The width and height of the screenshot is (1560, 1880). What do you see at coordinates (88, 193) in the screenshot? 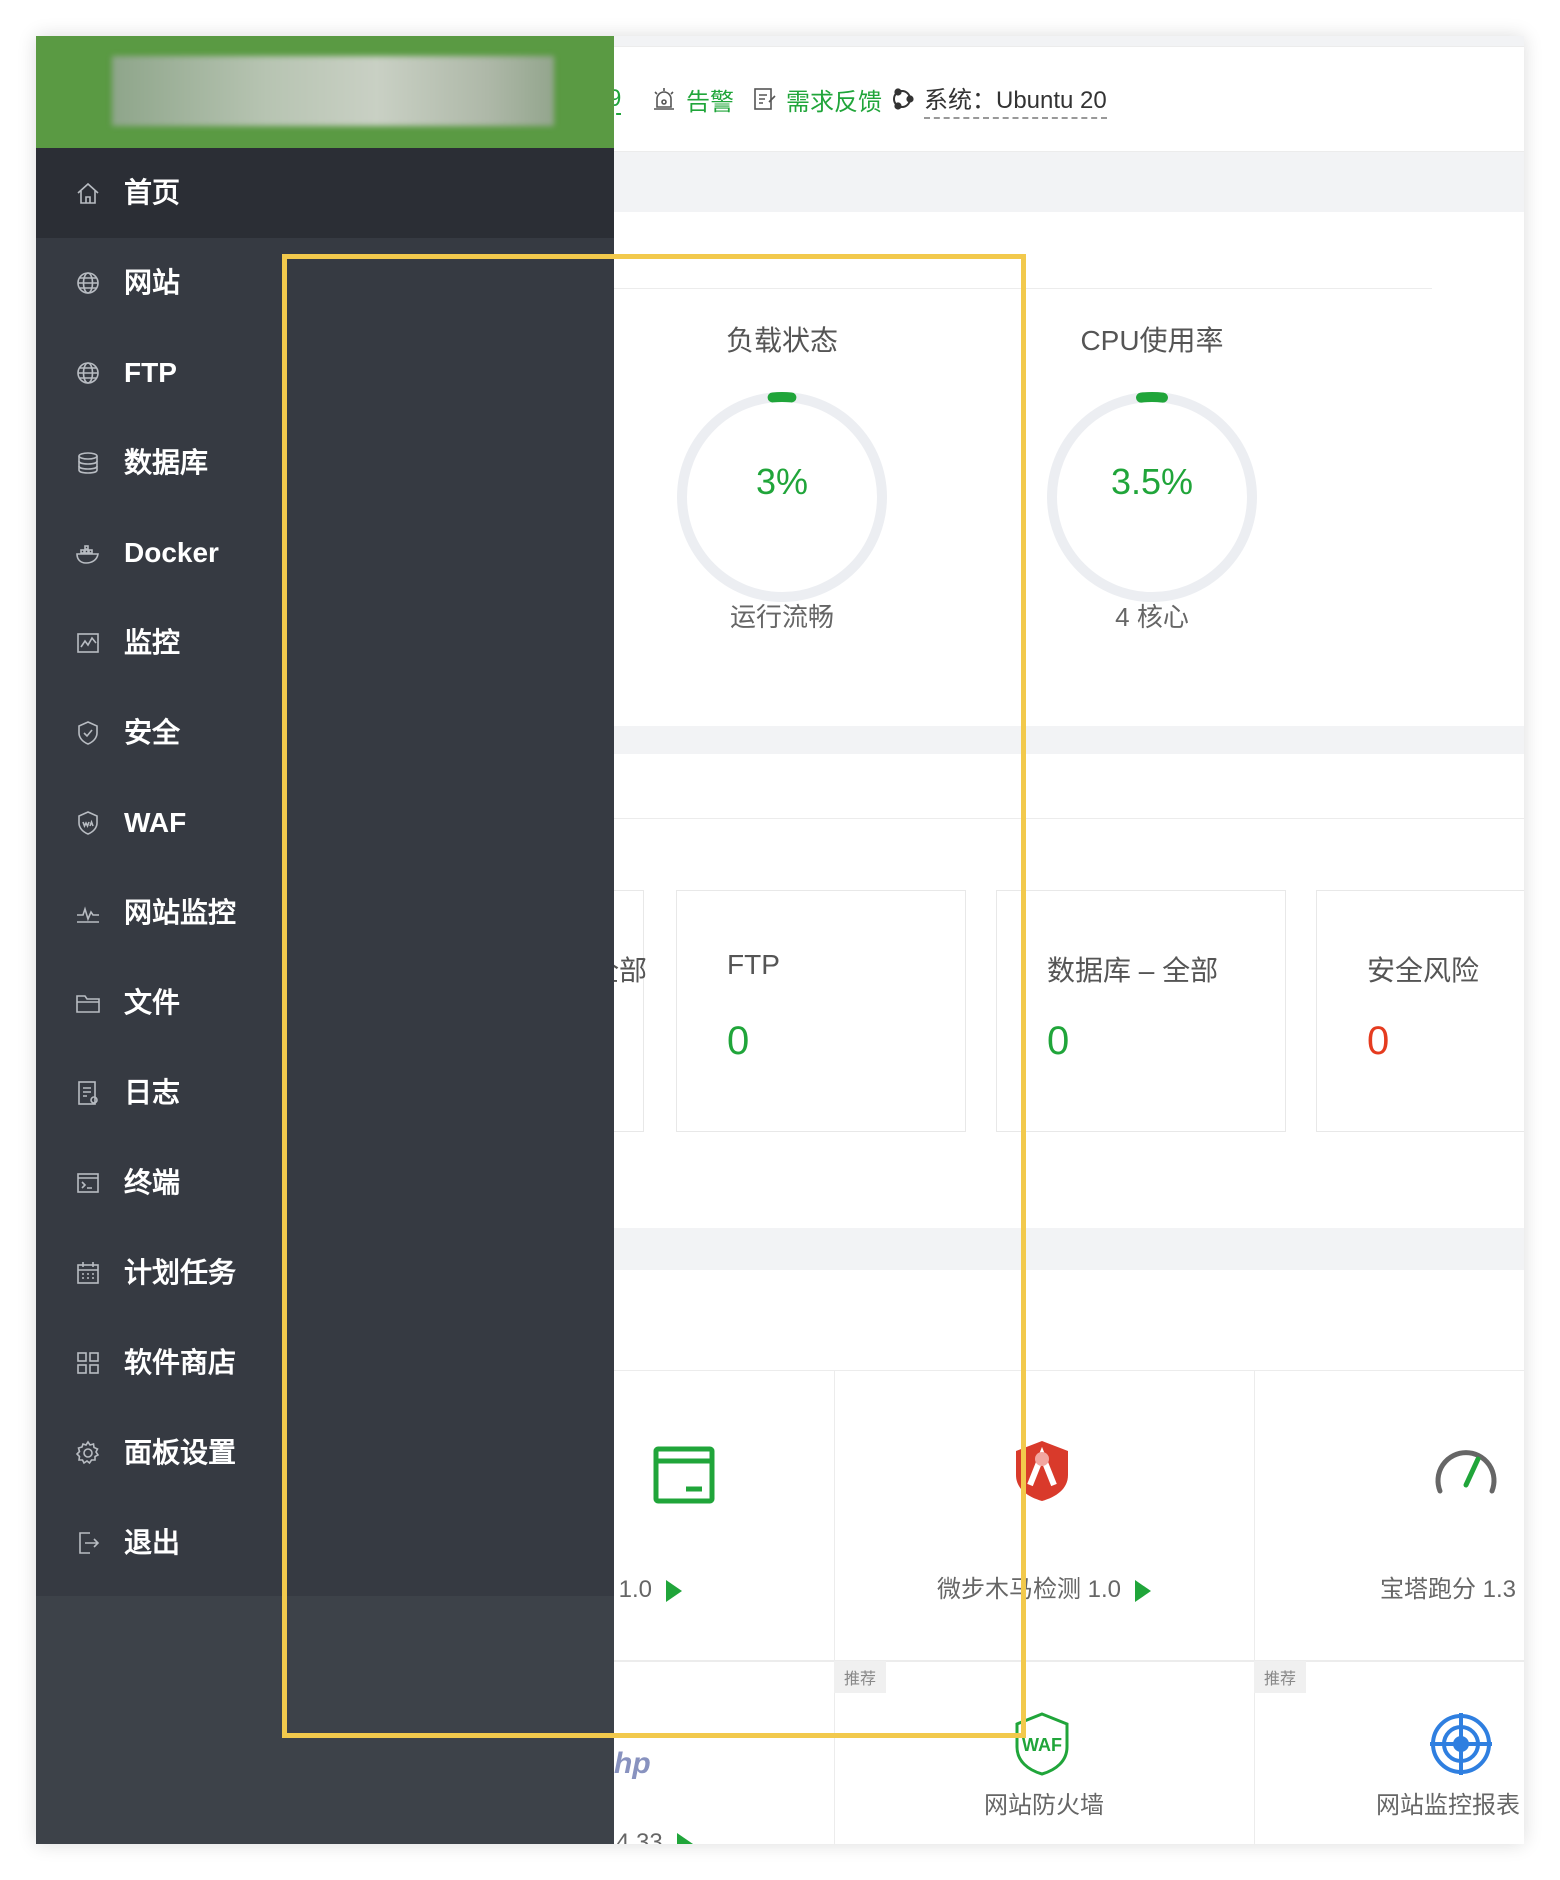
I see `home-icon` at bounding box center [88, 193].